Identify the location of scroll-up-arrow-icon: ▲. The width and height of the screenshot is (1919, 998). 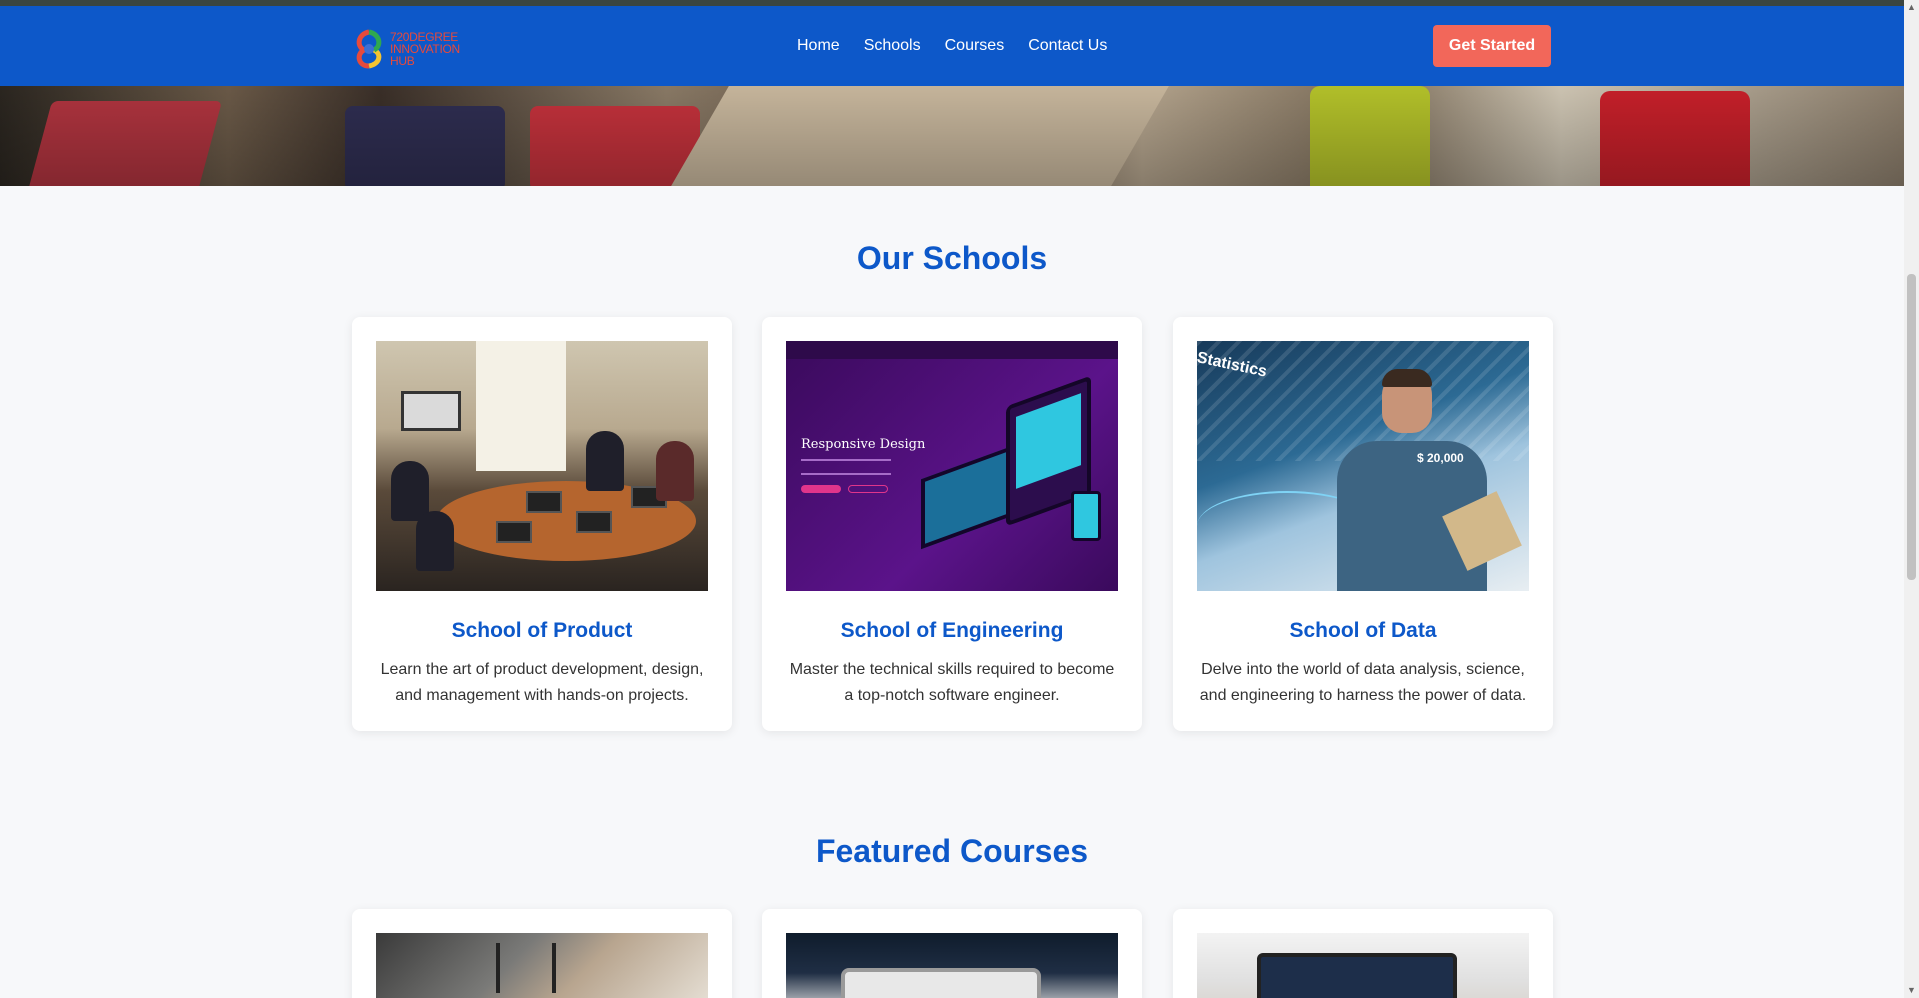
(1911, 7).